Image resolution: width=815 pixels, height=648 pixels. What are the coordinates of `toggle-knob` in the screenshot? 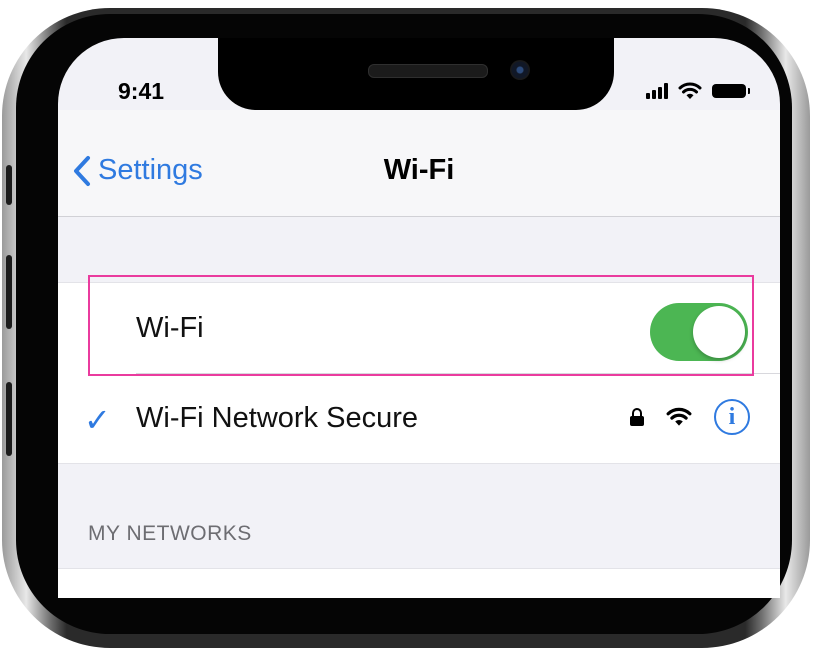 It's located at (719, 332).